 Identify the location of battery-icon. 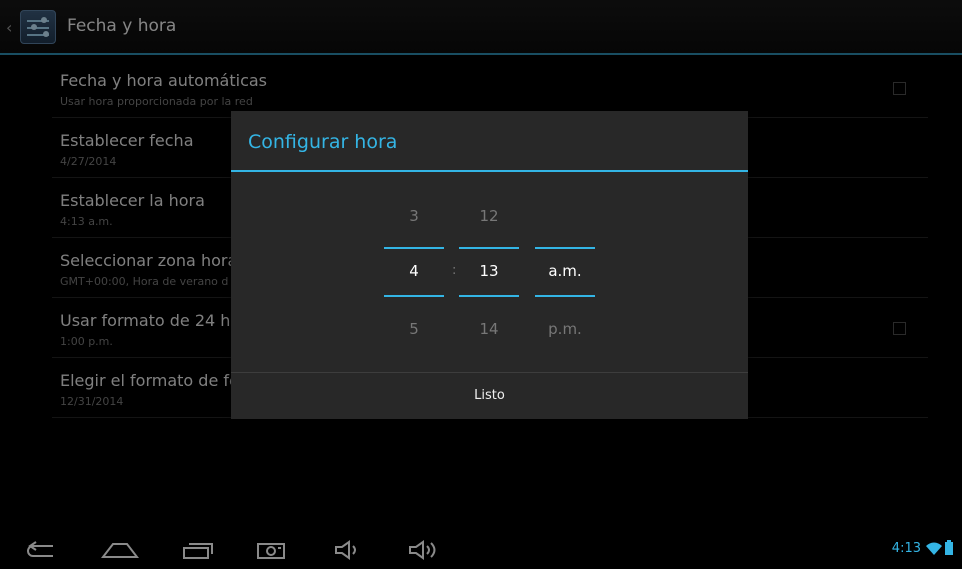
(949, 549).